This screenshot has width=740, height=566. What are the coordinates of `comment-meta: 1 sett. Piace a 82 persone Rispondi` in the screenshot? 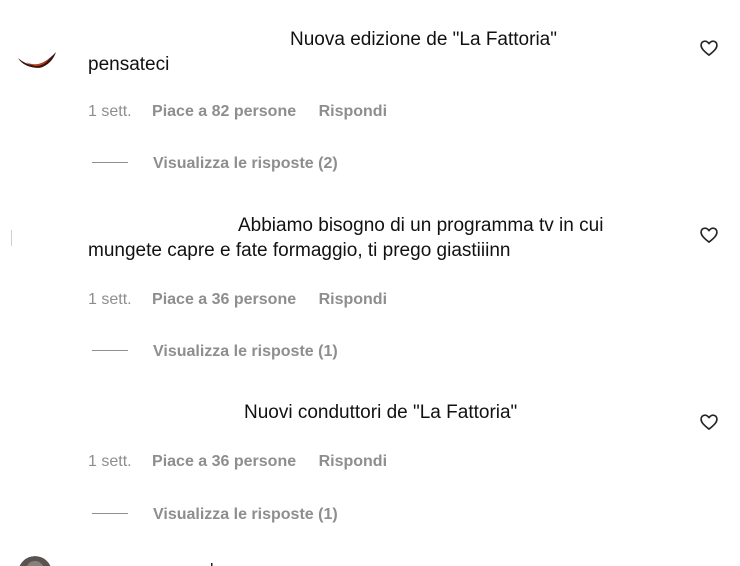 It's located at (237, 112).